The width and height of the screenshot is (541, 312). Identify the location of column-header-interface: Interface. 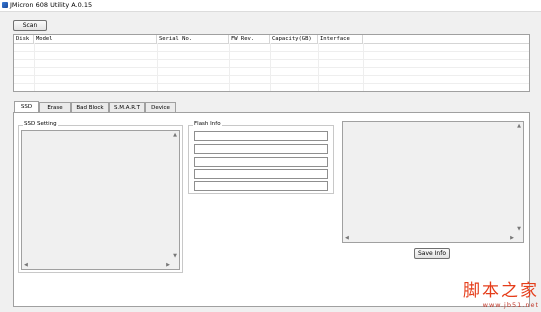
(340, 39).